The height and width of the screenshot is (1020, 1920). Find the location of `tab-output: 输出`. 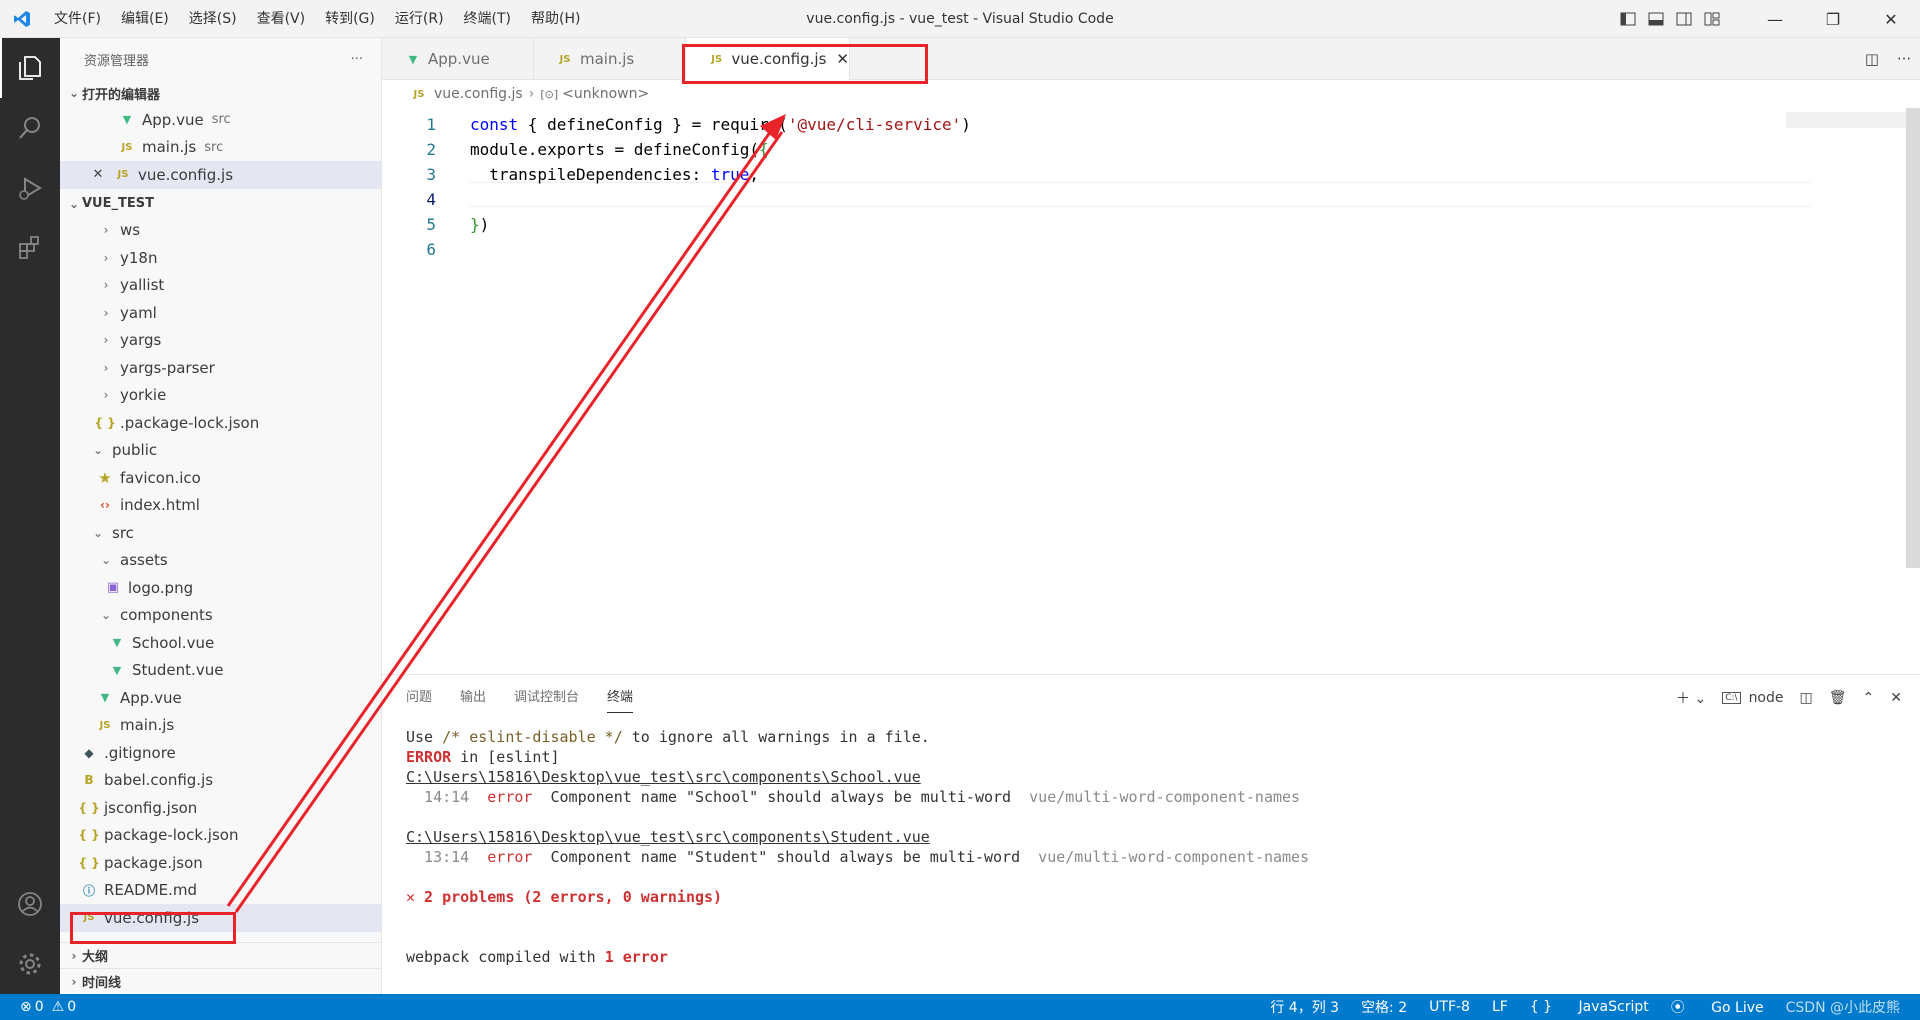

tab-output: 输出 is located at coordinates (473, 698).